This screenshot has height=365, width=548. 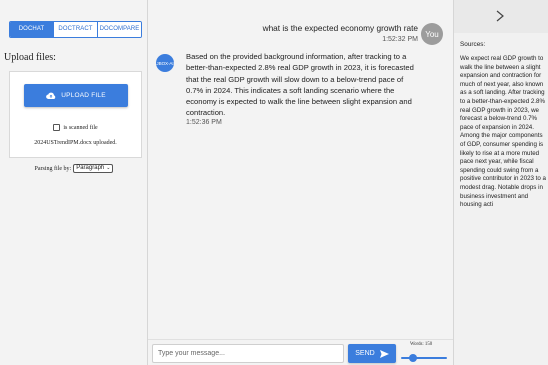 I want to click on scanned-file-row: is scanned file, so click(x=75, y=127).